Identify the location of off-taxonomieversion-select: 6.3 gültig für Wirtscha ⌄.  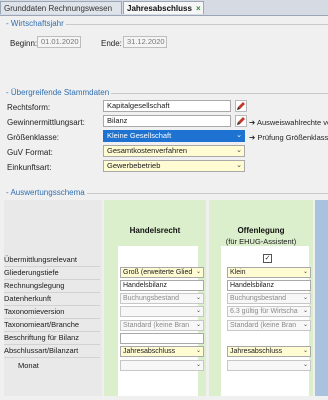
(269, 311).